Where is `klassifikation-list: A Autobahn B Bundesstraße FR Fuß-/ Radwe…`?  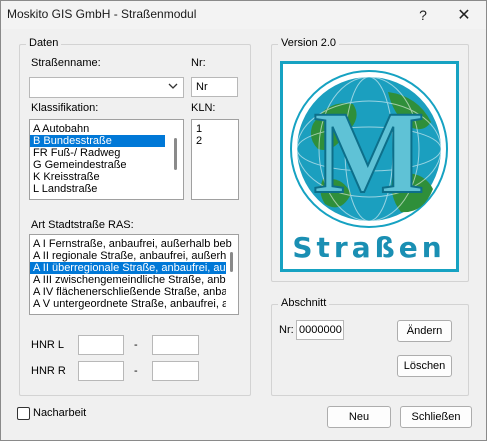
klassifikation-list: A Autobahn B Bundesstraße FR Fuß-/ Radwe… is located at coordinates (106, 159).